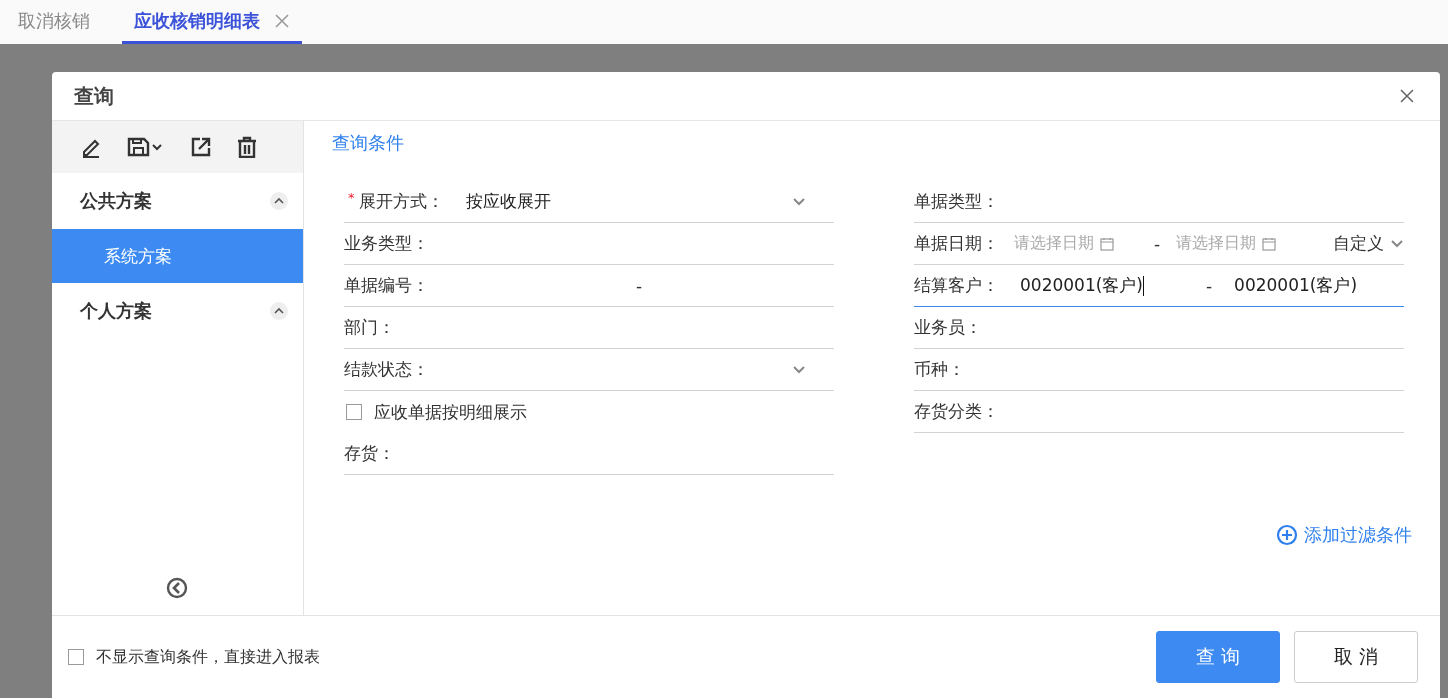 This screenshot has height=698, width=1448. I want to click on dialog-title: 查询, so click(94, 96).